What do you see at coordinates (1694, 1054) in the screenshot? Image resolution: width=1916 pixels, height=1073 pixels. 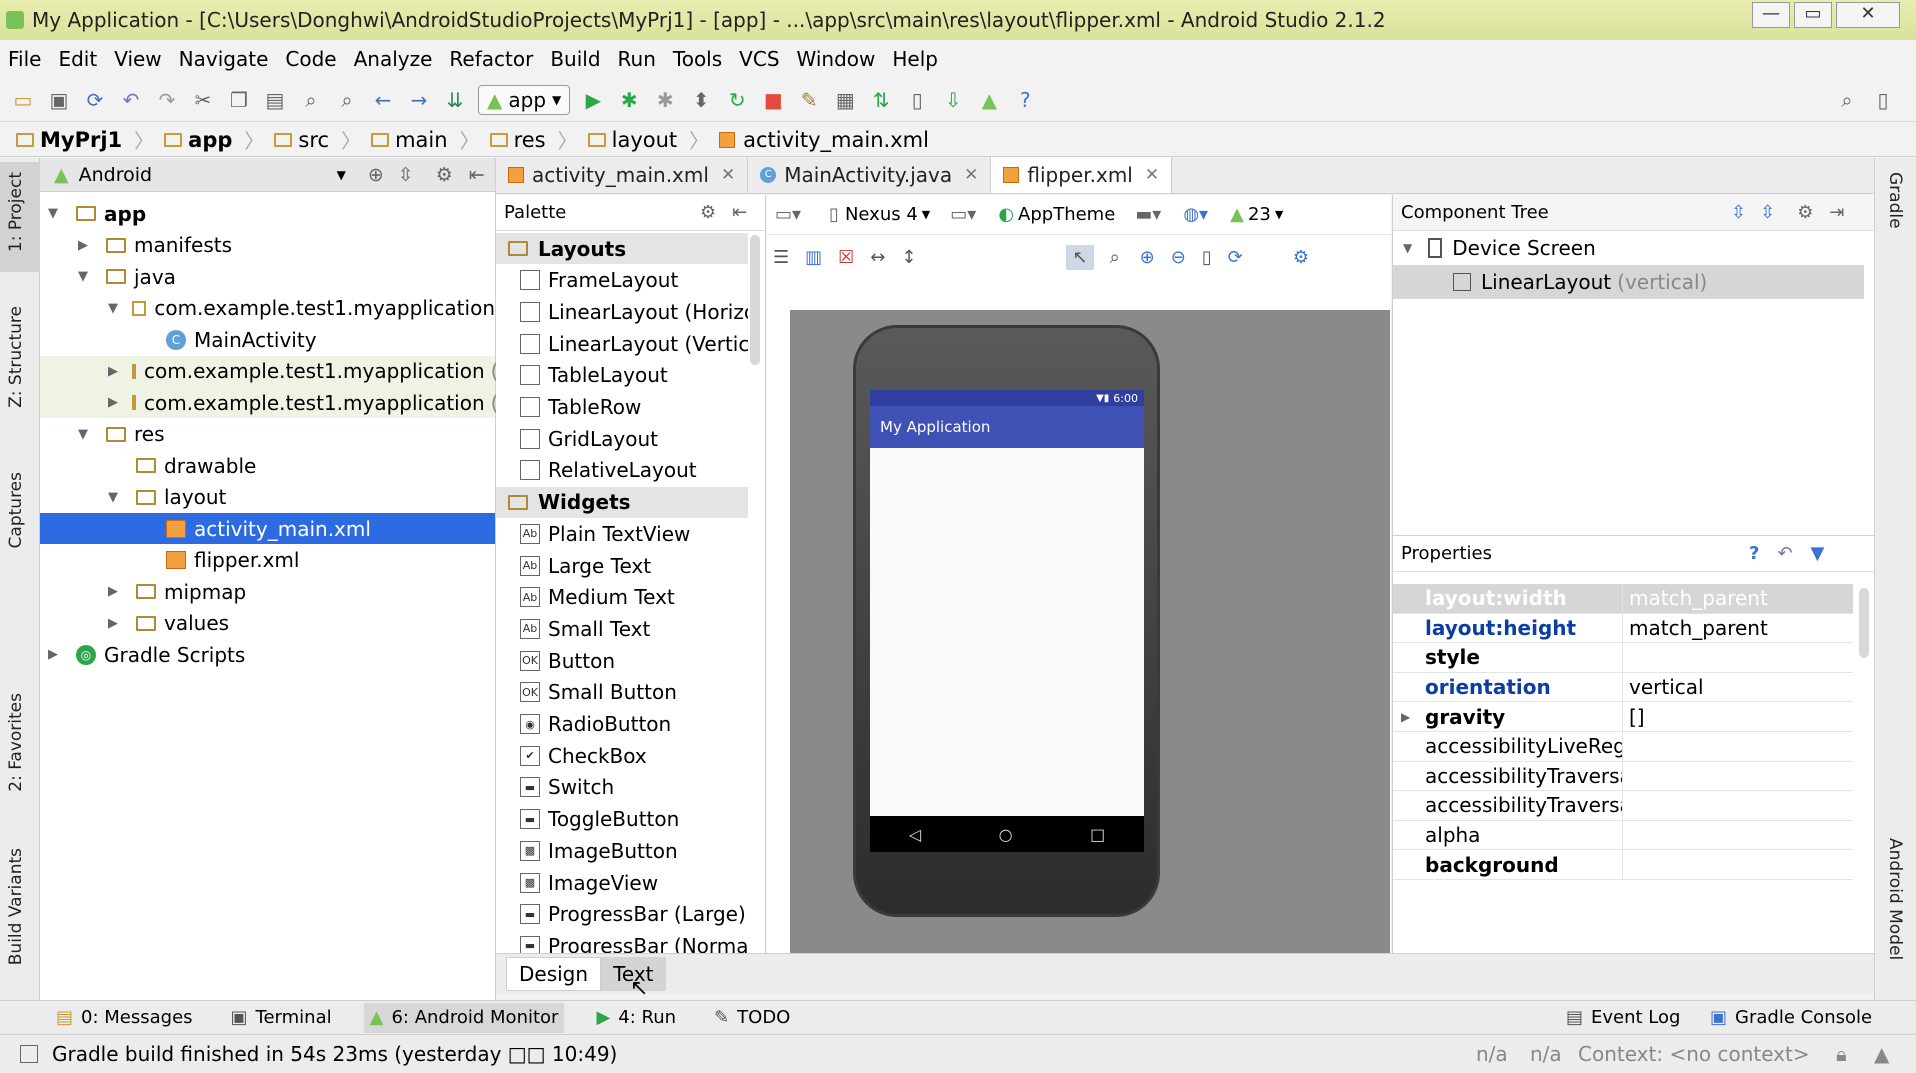 I see `status-context: Context: <no context>` at bounding box center [1694, 1054].